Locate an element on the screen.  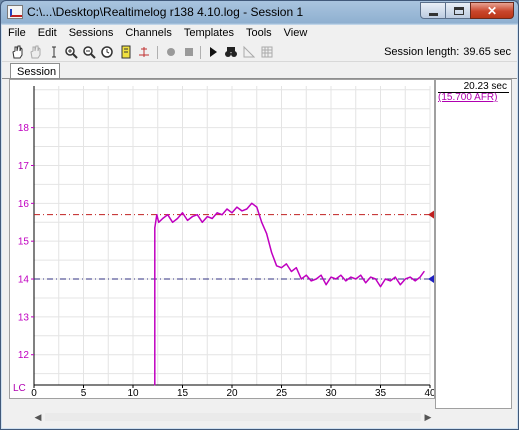
x-tick-label: 30 is located at coordinates (331, 393).